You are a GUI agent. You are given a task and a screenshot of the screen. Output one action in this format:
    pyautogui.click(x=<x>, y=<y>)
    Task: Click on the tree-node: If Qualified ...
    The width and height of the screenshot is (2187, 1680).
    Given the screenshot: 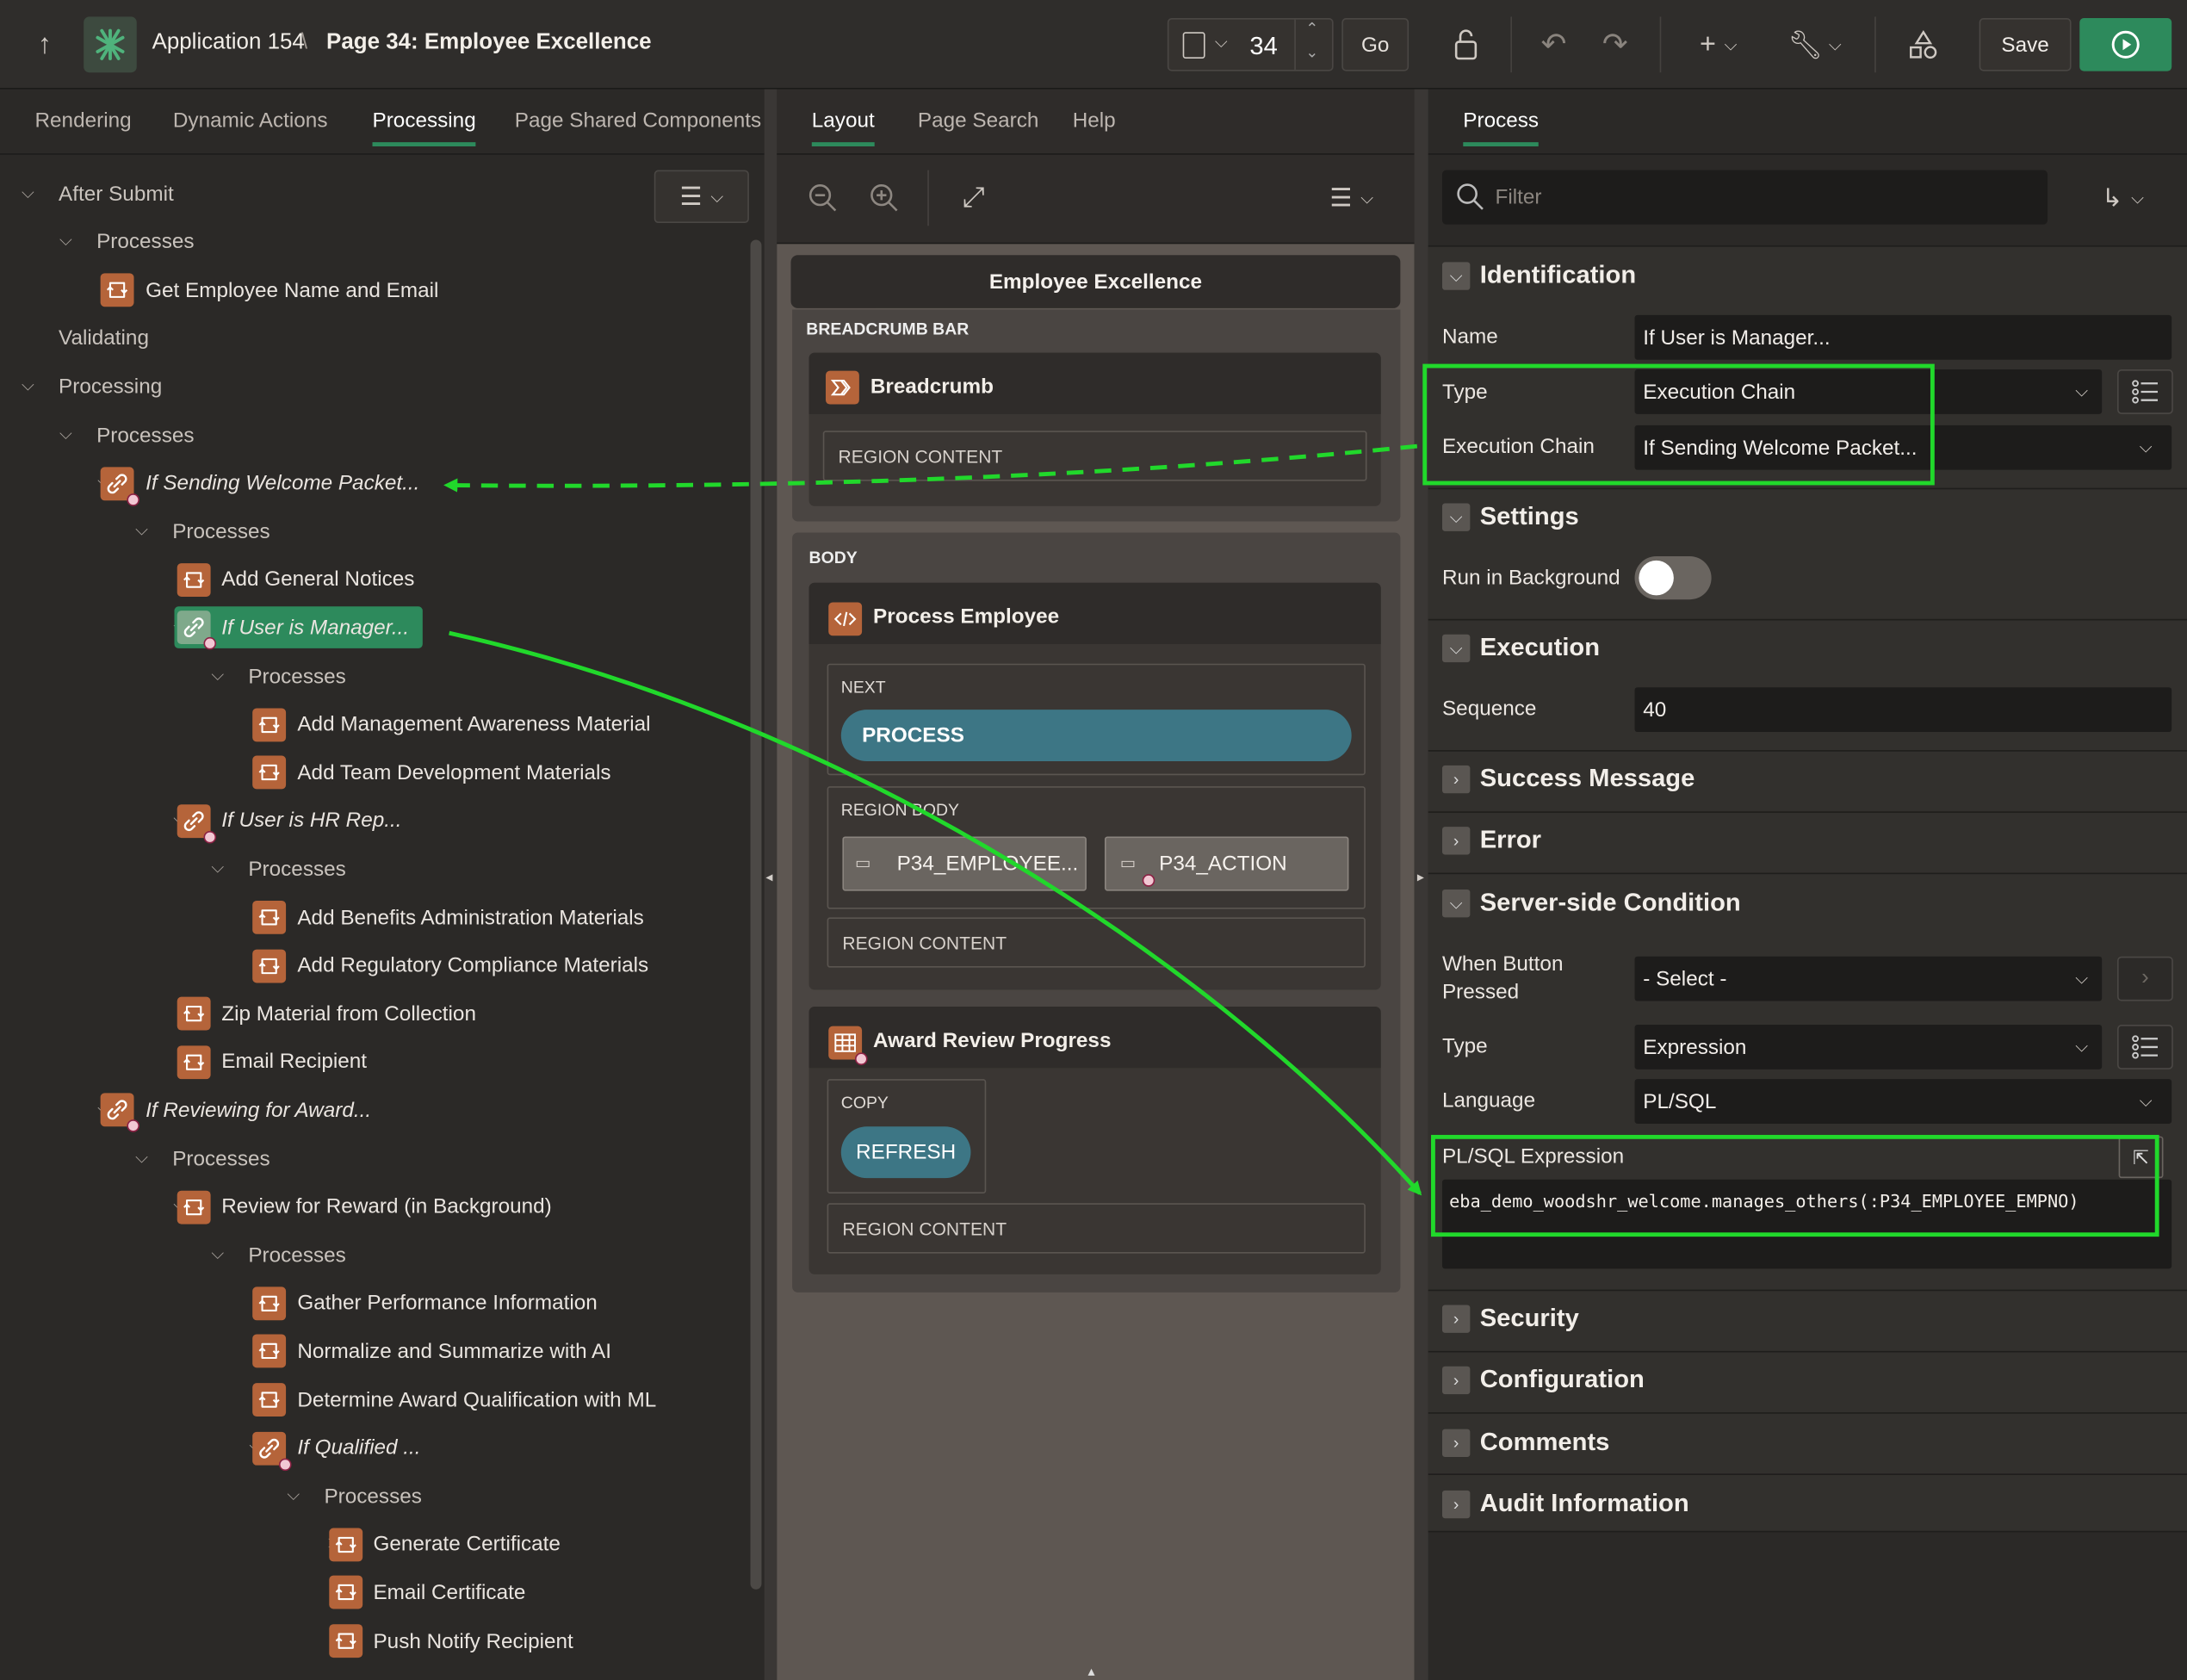 What is the action you would take?
    pyautogui.click(x=359, y=1448)
    